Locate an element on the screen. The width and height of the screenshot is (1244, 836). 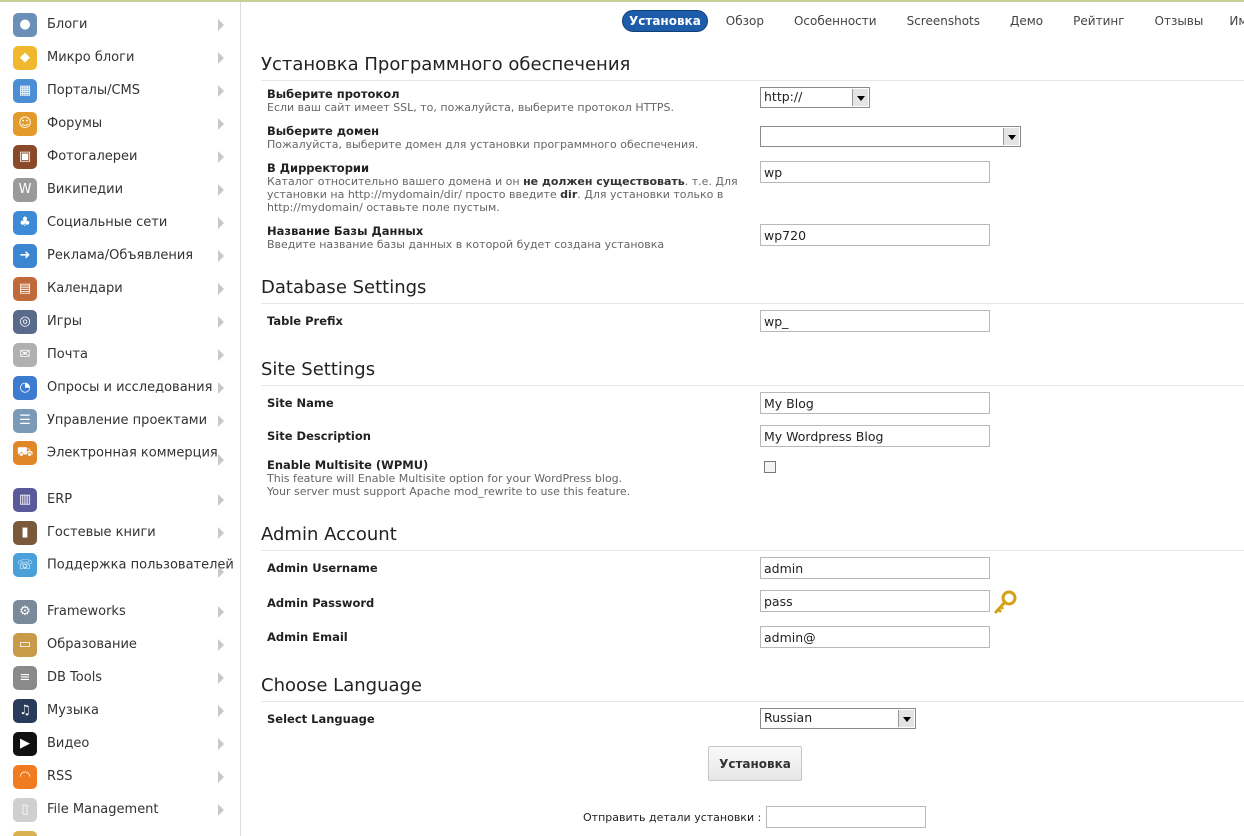
sidebar-item: ⛟ Электронная коммерция is located at coordinates (120, 460).